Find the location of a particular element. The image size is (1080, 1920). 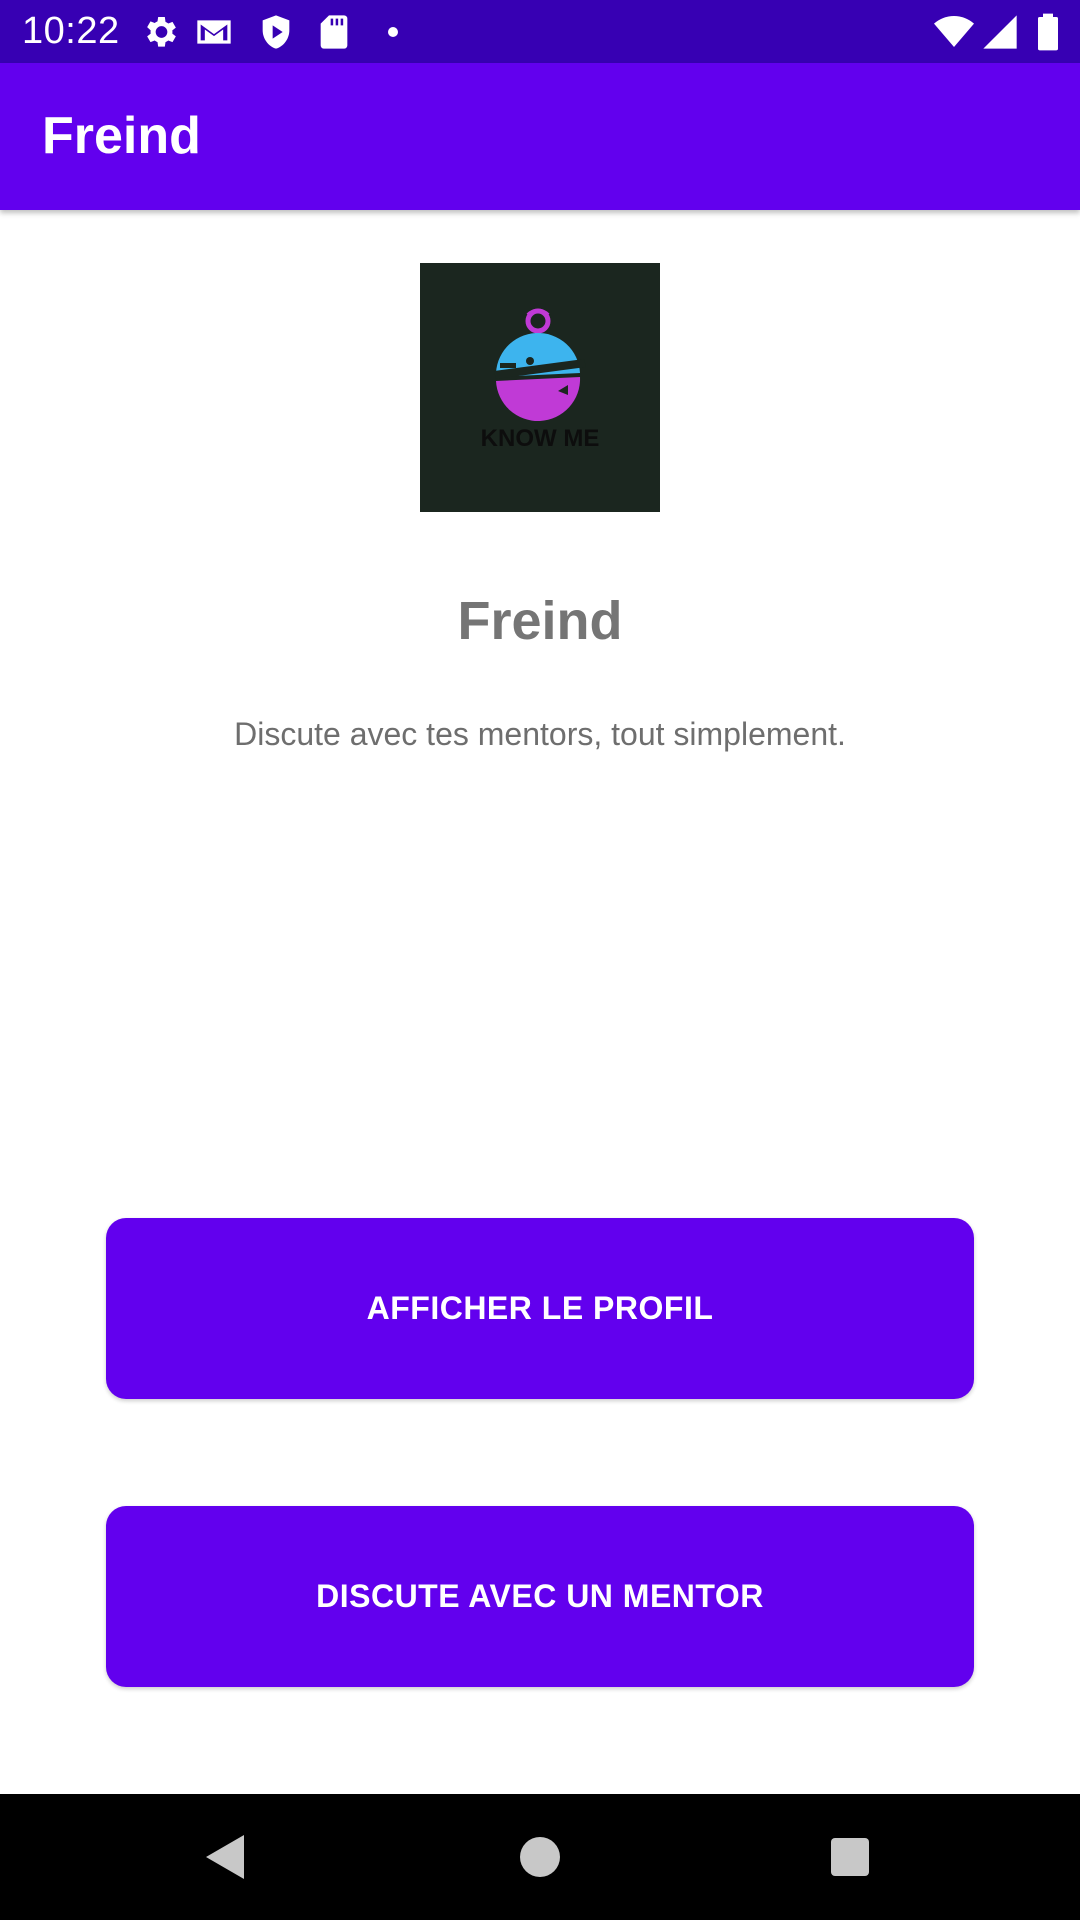

show-profile-button: AFFICHER LE PROFIL is located at coordinates (540, 1308).